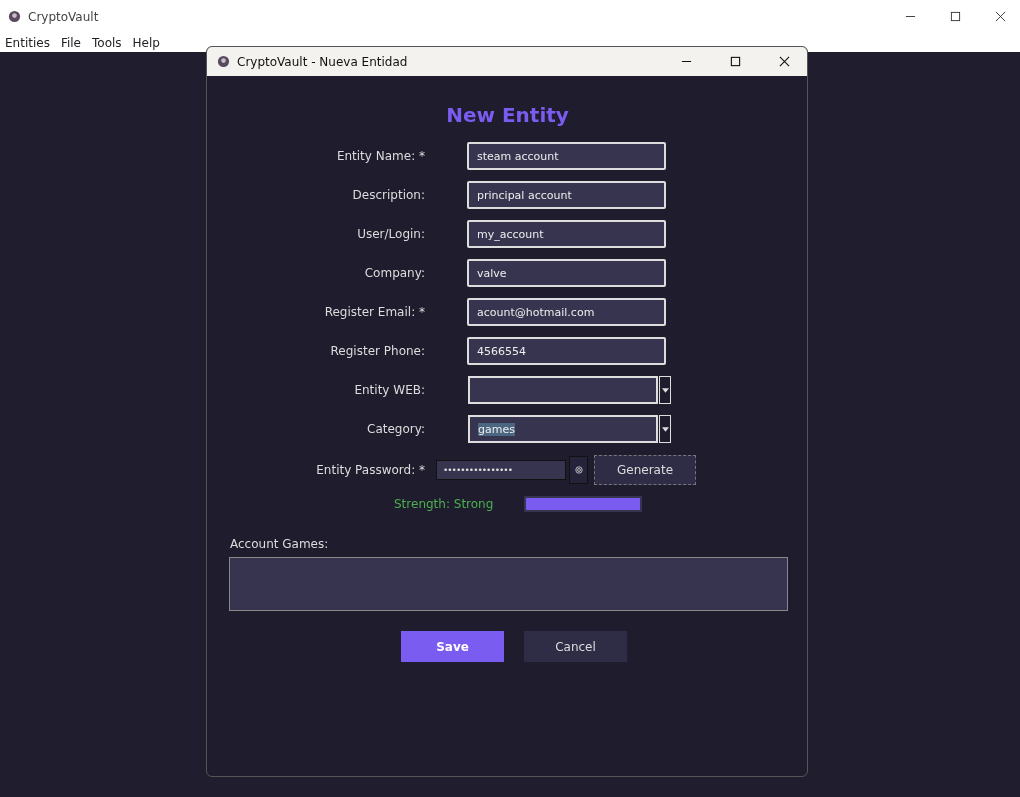 Image resolution: width=1020 pixels, height=797 pixels. I want to click on cancel-button: Cancel, so click(575, 646).